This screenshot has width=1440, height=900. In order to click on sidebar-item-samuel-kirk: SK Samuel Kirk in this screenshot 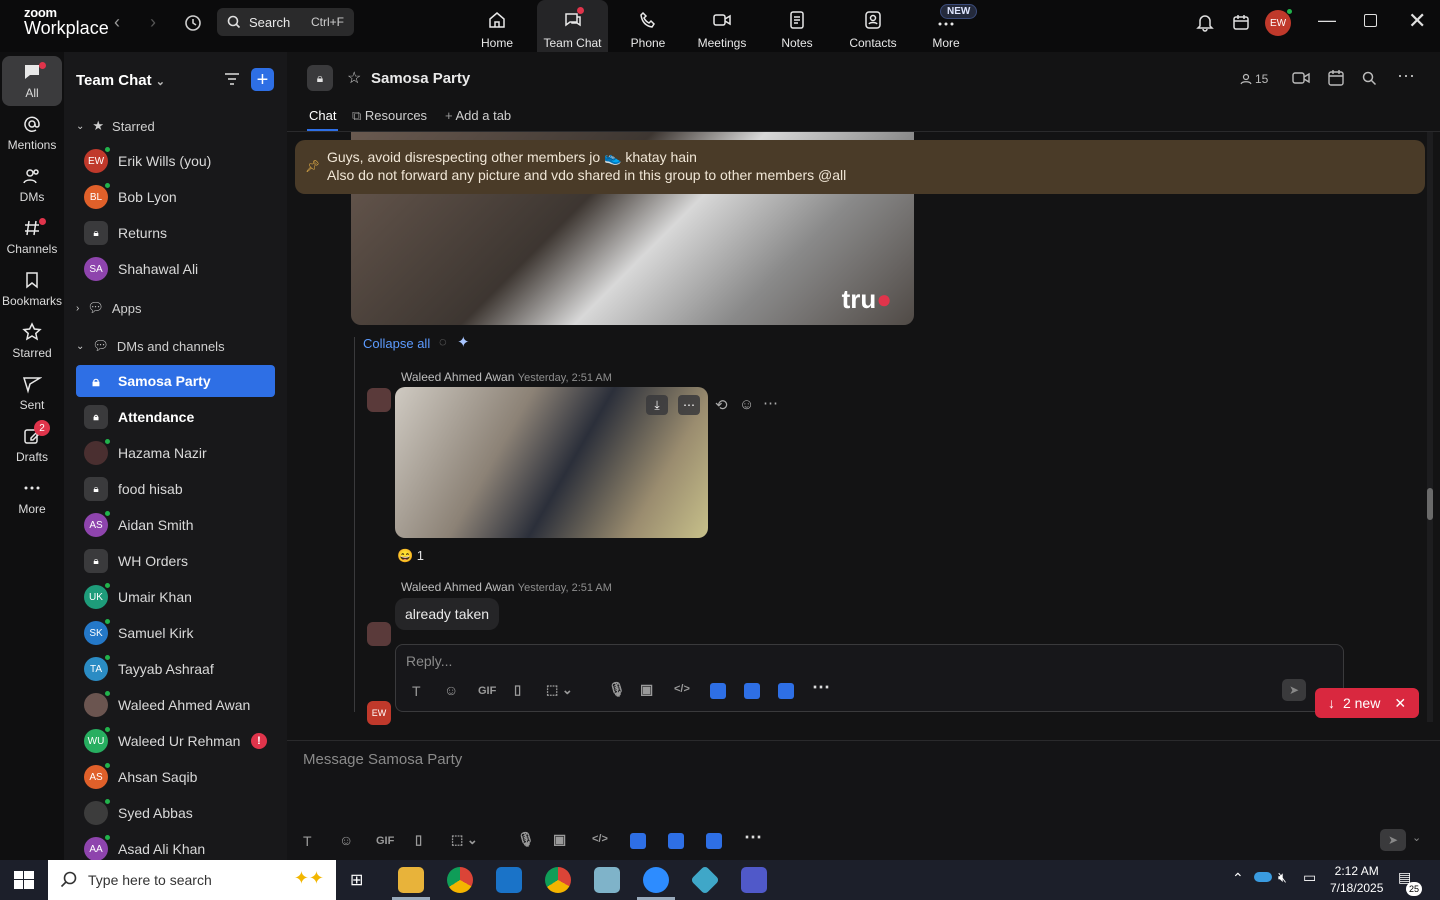, I will do `click(175, 633)`.